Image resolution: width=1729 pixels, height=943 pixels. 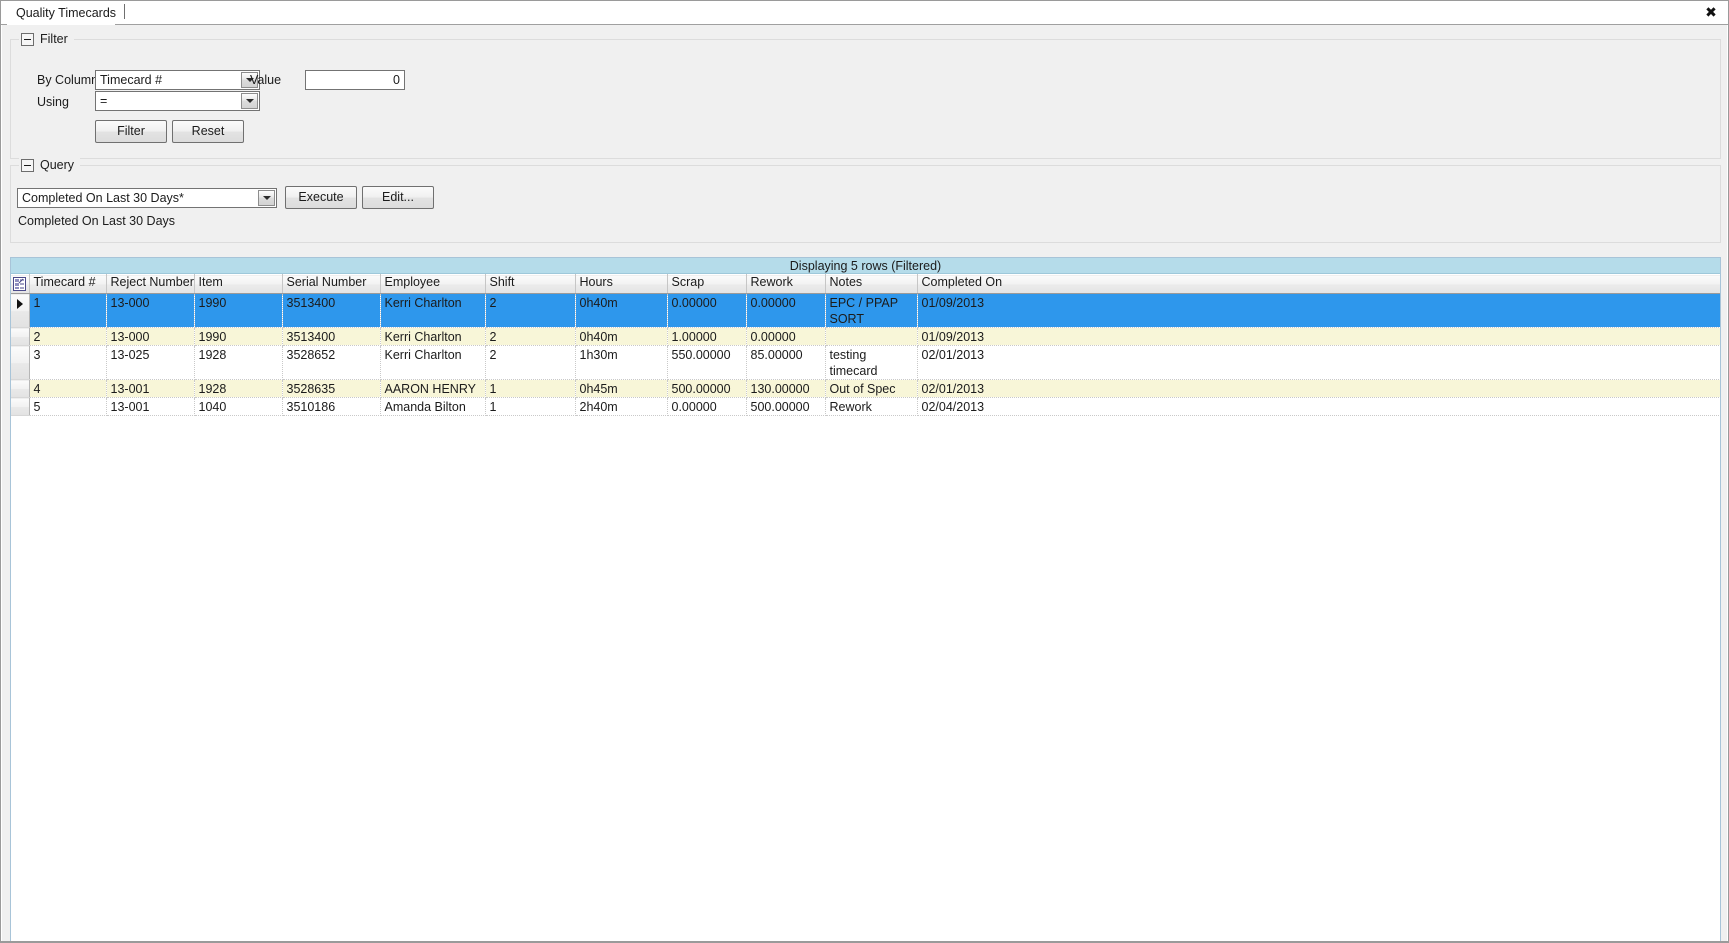 I want to click on select-all-grid-icon, so click(x=20, y=284).